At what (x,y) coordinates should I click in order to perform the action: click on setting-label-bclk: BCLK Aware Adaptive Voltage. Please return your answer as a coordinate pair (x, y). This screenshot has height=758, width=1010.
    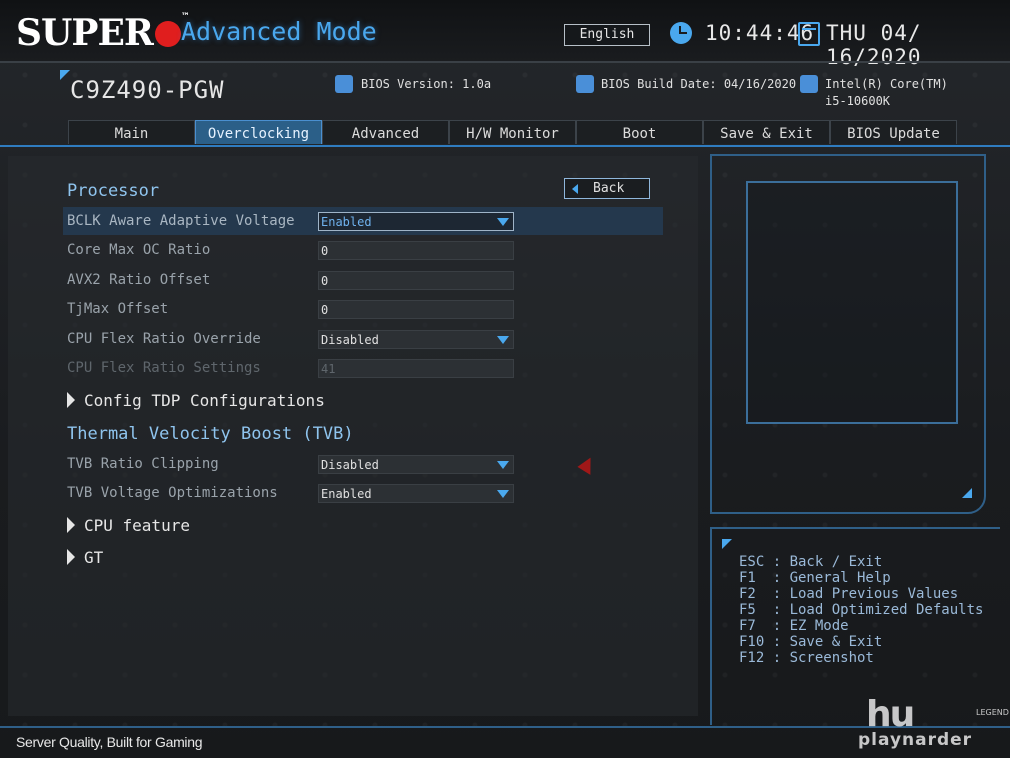
    Looking at the image, I should click on (181, 221).